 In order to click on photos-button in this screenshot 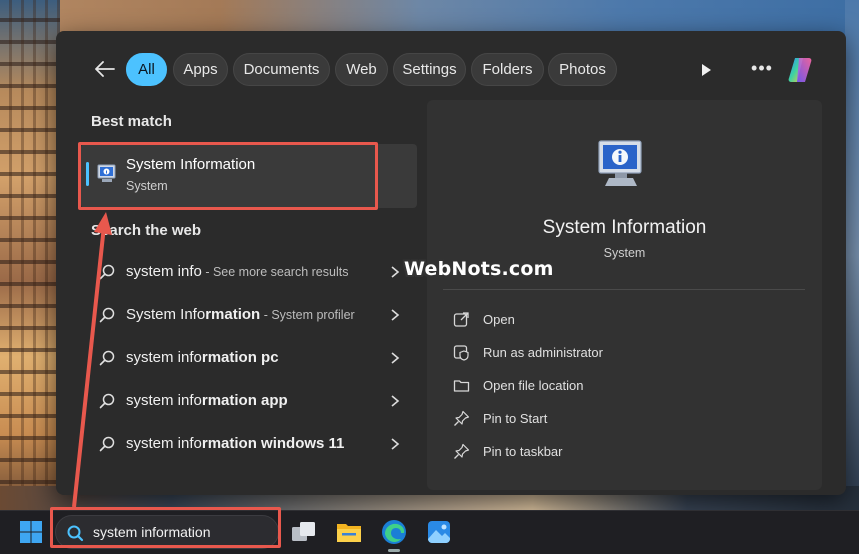, I will do `click(439, 532)`.